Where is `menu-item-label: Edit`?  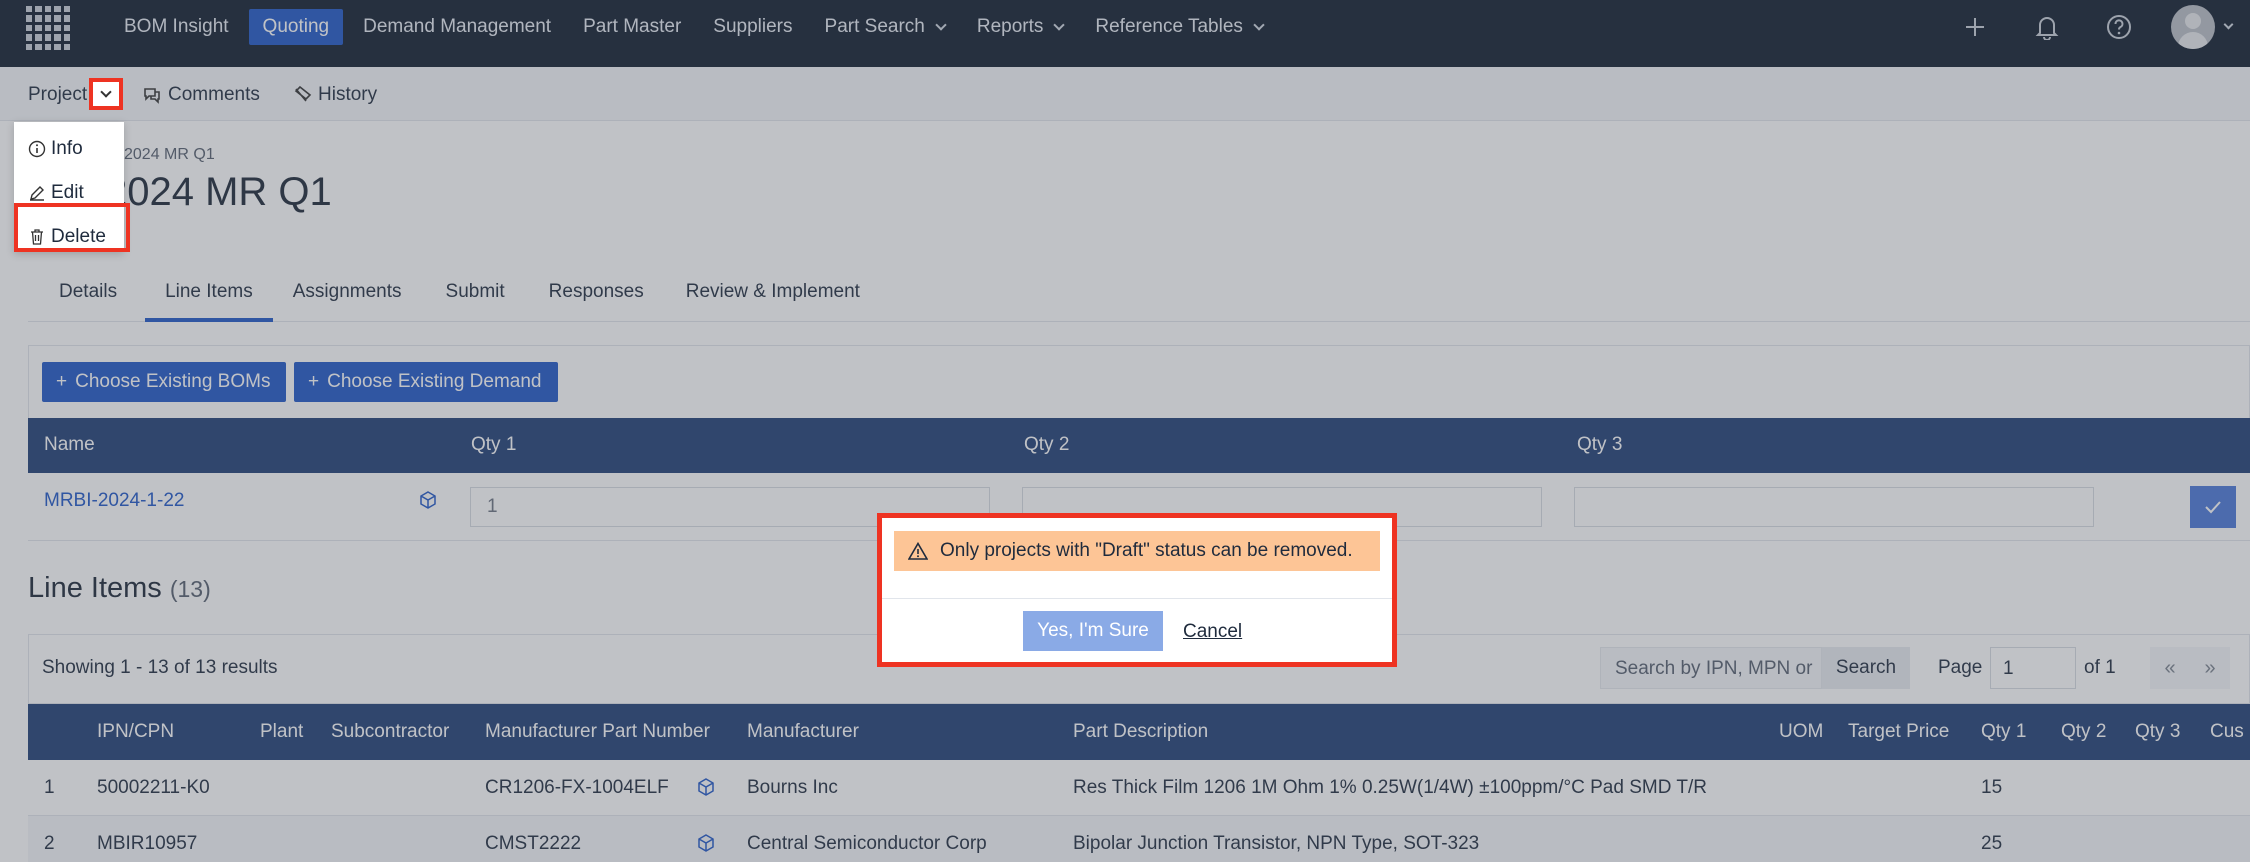 menu-item-label: Edit is located at coordinates (67, 192).